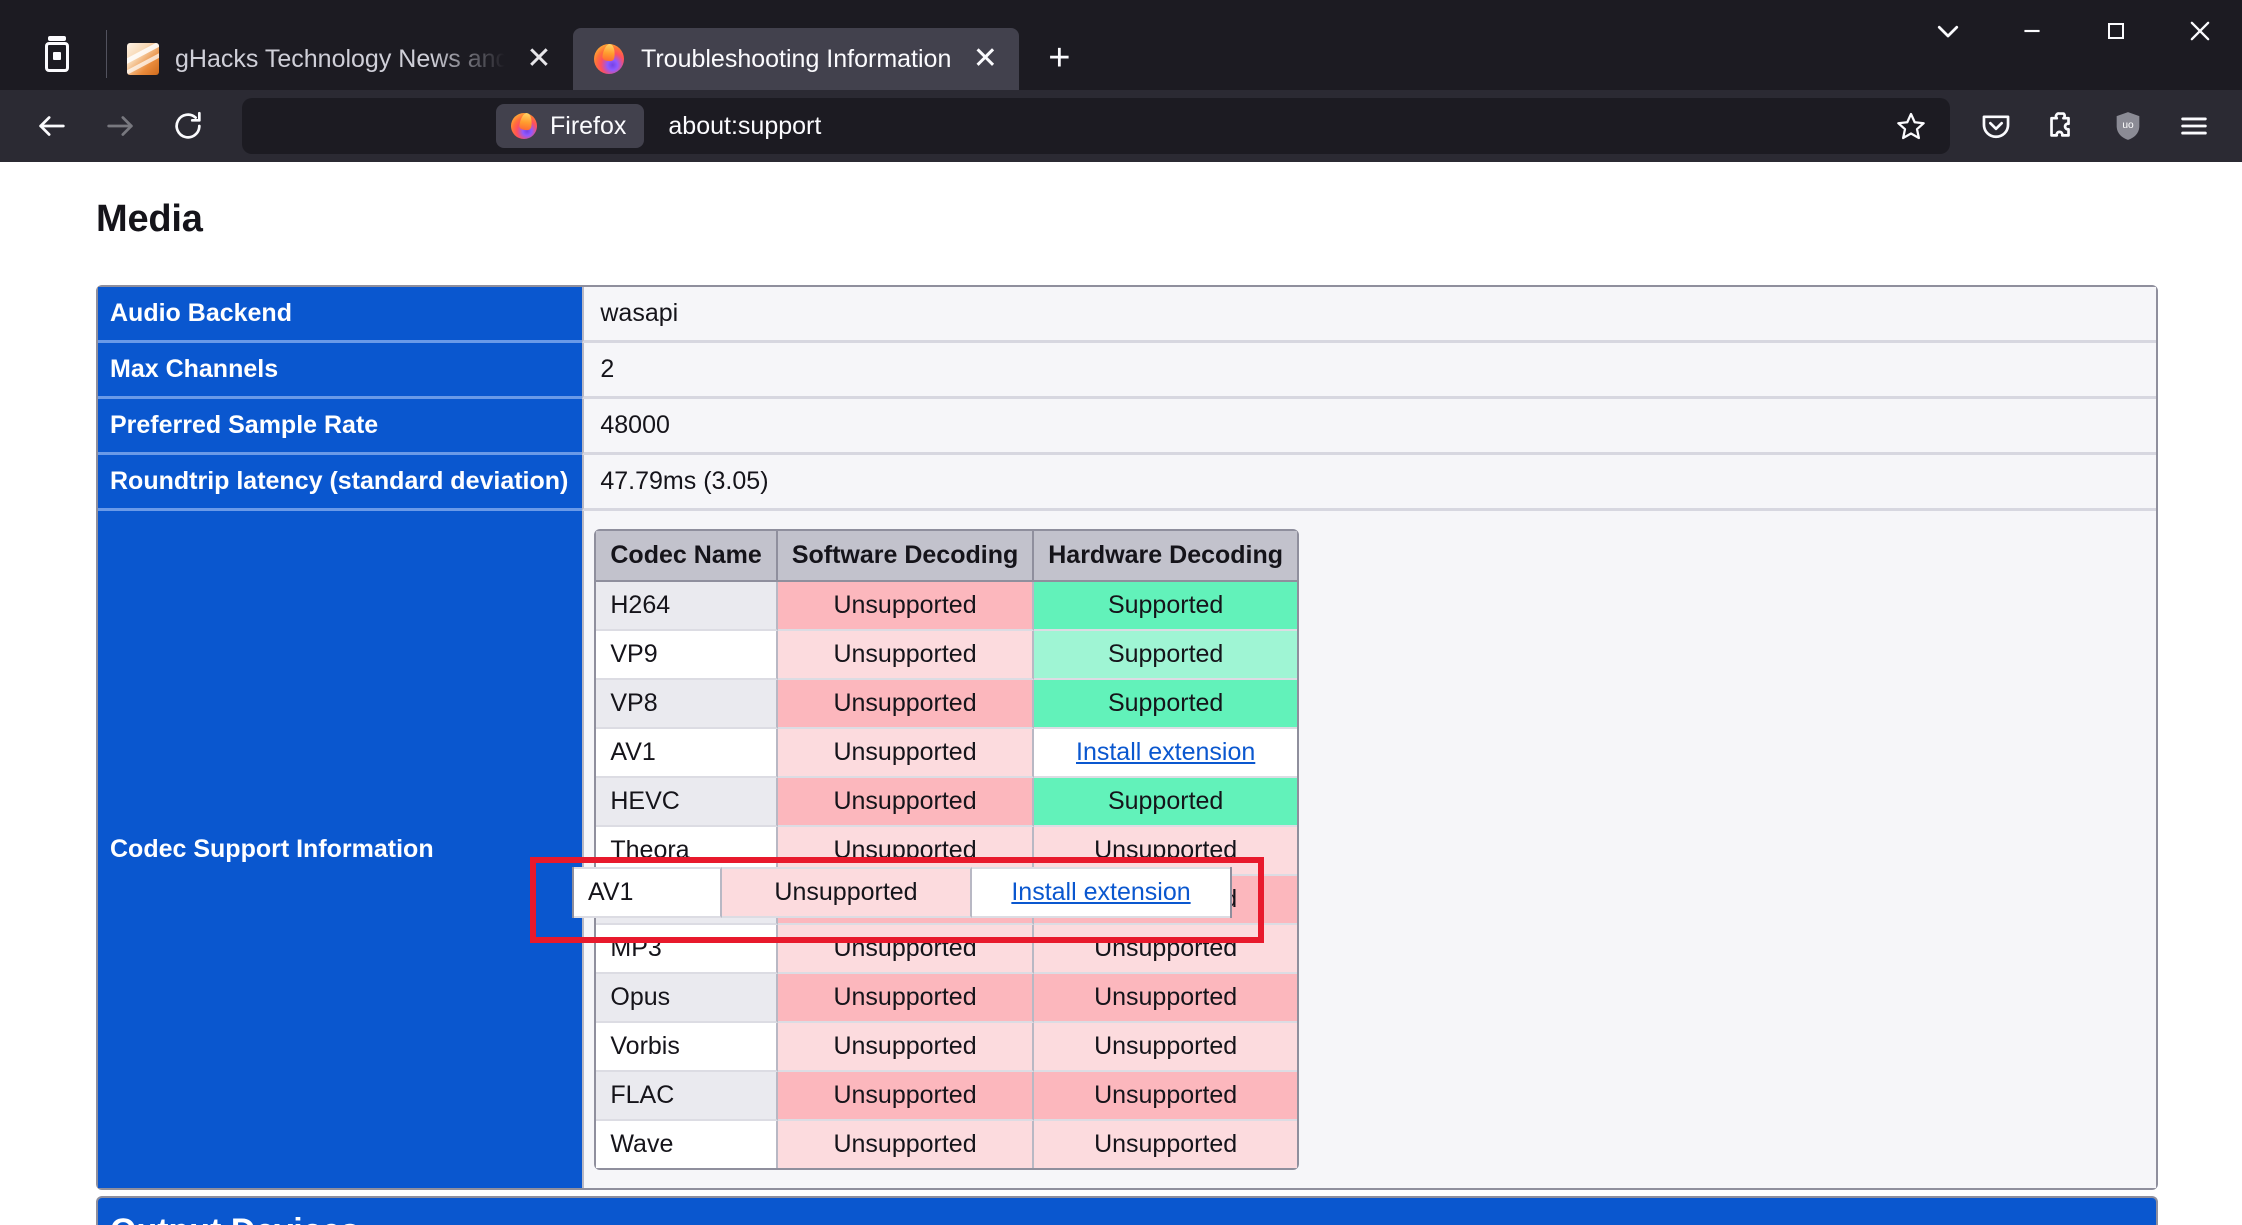  What do you see at coordinates (687, 1047) in the screenshot?
I see `codec-name-cell: Vorbis` at bounding box center [687, 1047].